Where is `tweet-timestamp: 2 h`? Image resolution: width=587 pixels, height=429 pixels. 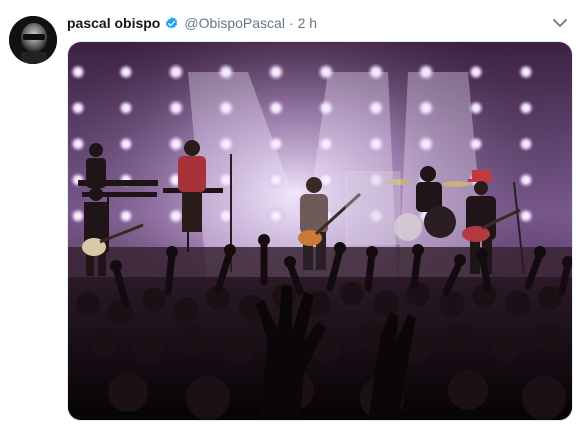
tweet-timestamp: 2 h is located at coordinates (307, 23).